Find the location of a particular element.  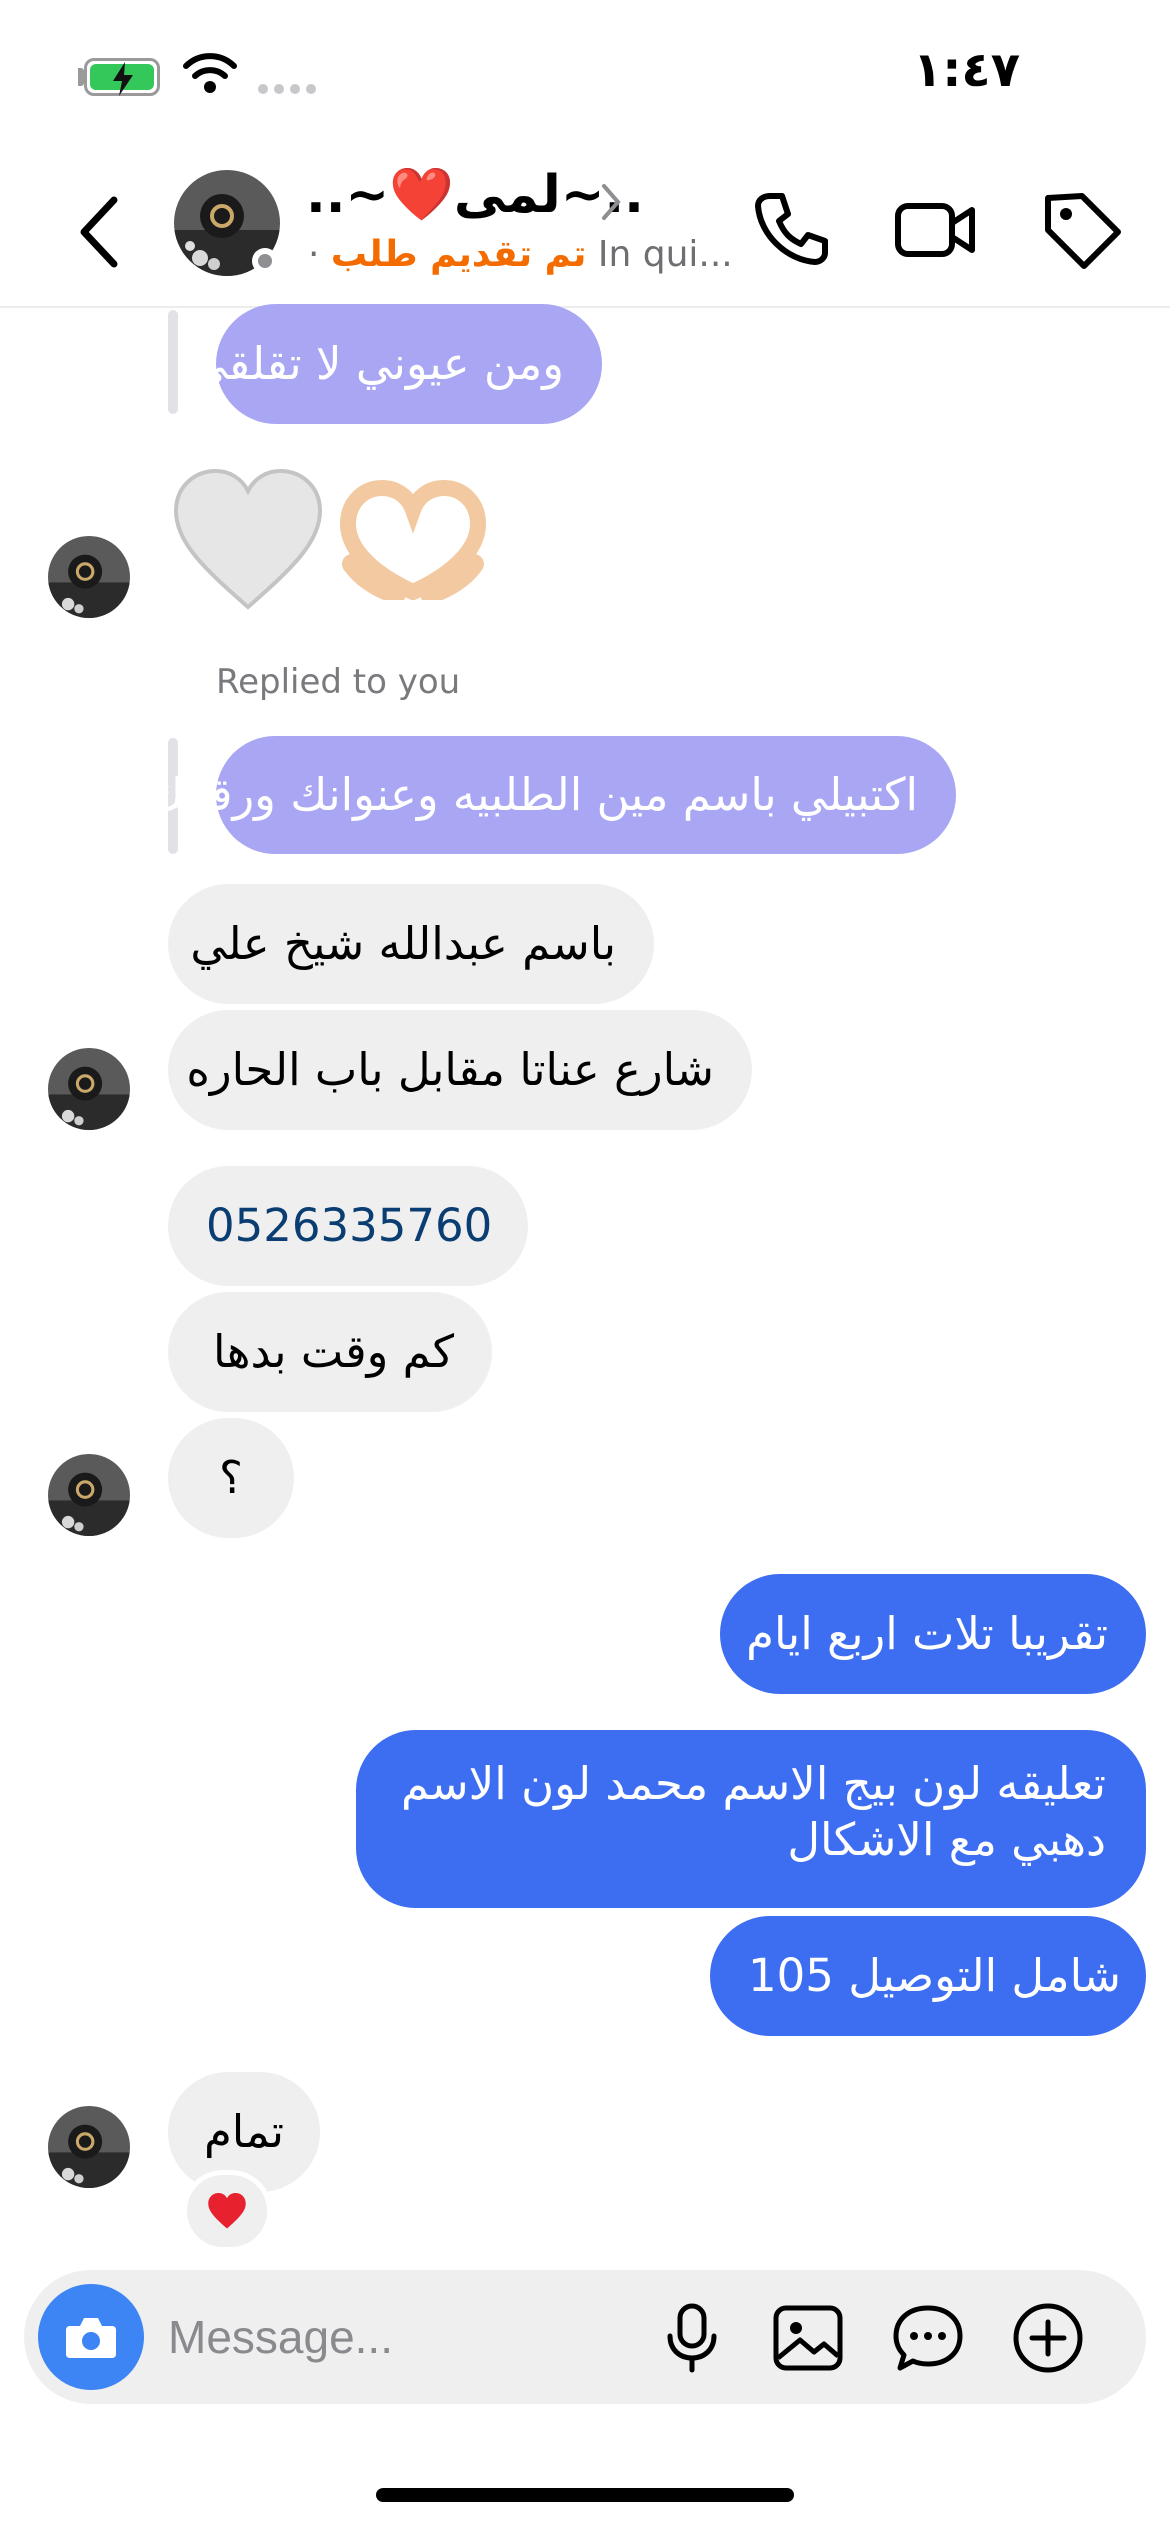

quoted-message-bubble: ومن عيوني لا تقلقي is located at coordinates (396, 364).